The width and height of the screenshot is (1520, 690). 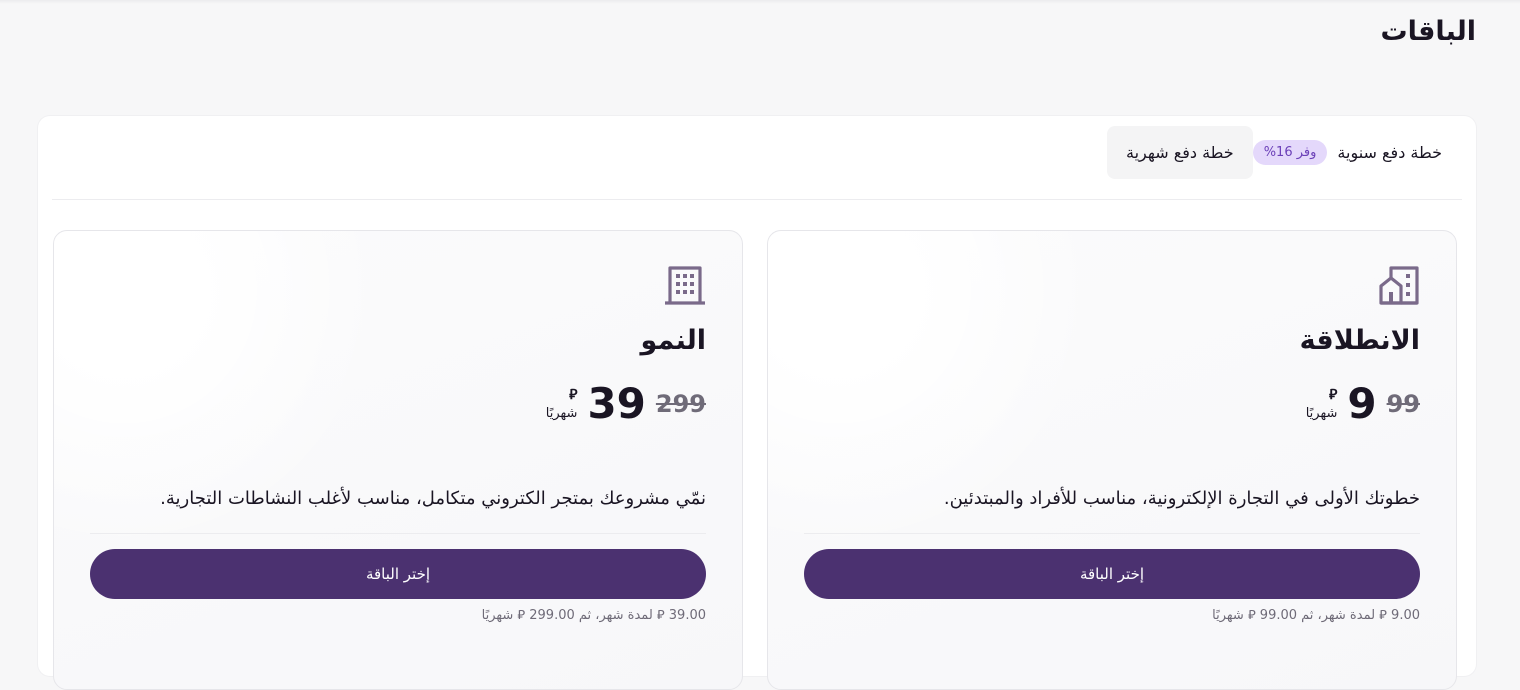 I want to click on top-bar-shadow, so click(x=760, y=2).